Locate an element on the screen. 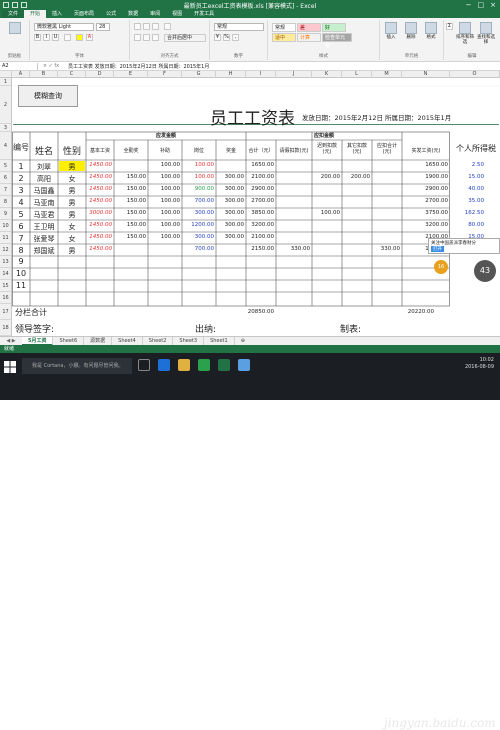 The height and width of the screenshot is (730, 500). cell-name: 马亚君 is located at coordinates (44, 215).